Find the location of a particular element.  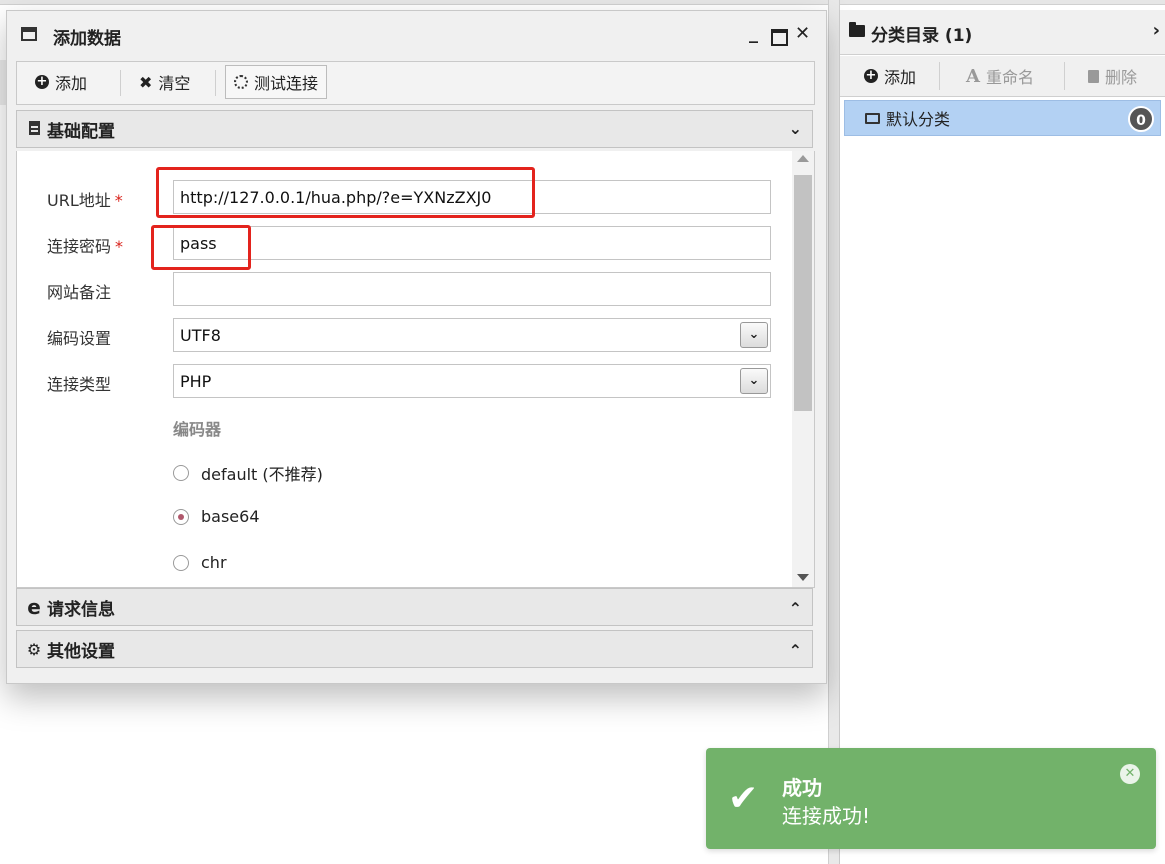

category-delete-button: 删除 is located at coordinates (1112, 76).